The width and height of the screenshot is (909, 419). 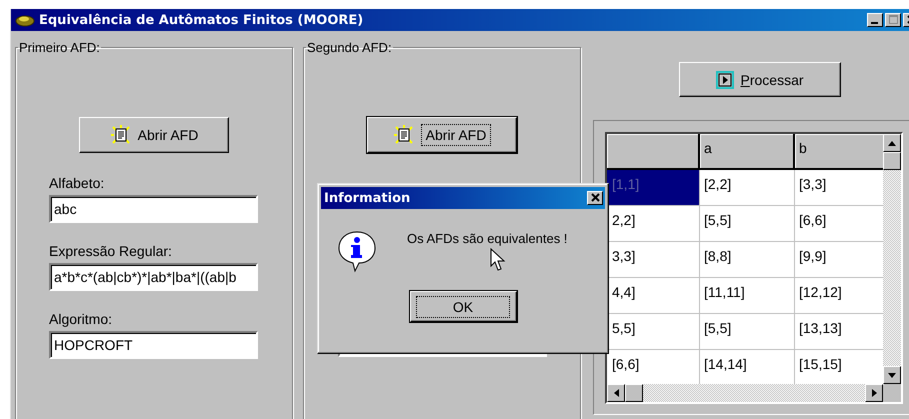 I want to click on mouse-cursor-icon, so click(x=498, y=260).